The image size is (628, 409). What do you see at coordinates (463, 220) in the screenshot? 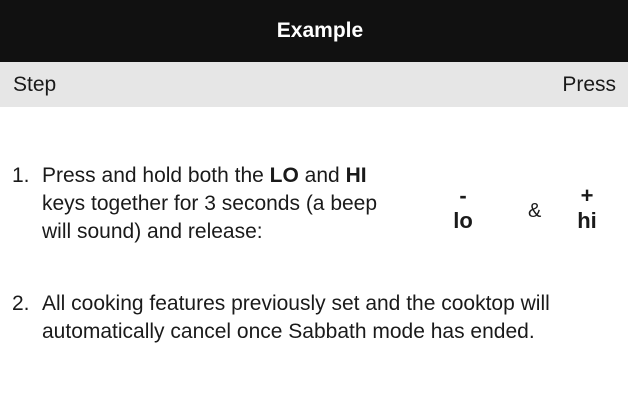
I see `lo-key-label: lo` at bounding box center [463, 220].